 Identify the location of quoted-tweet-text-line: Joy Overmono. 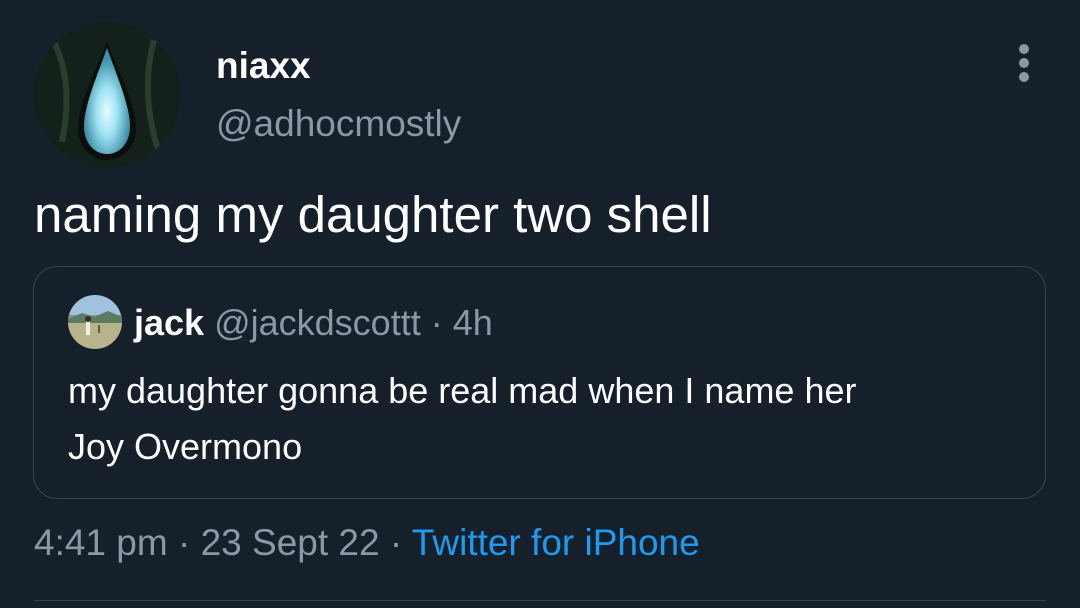
(185, 446).